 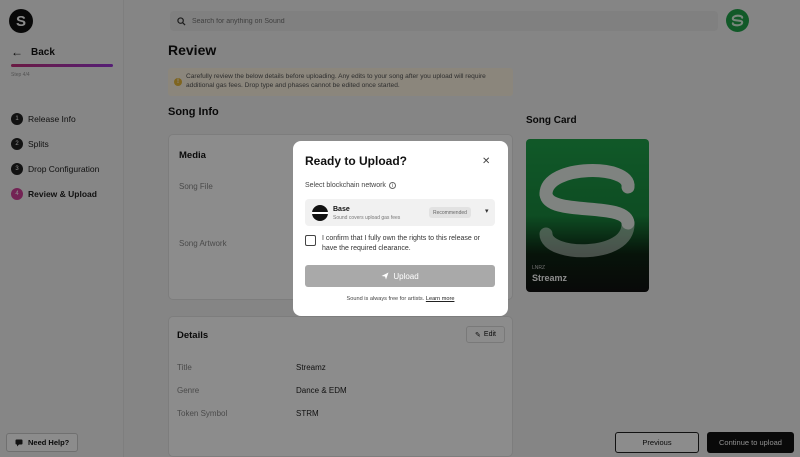 I want to click on learn-more-link: Learn more, so click(x=440, y=299).